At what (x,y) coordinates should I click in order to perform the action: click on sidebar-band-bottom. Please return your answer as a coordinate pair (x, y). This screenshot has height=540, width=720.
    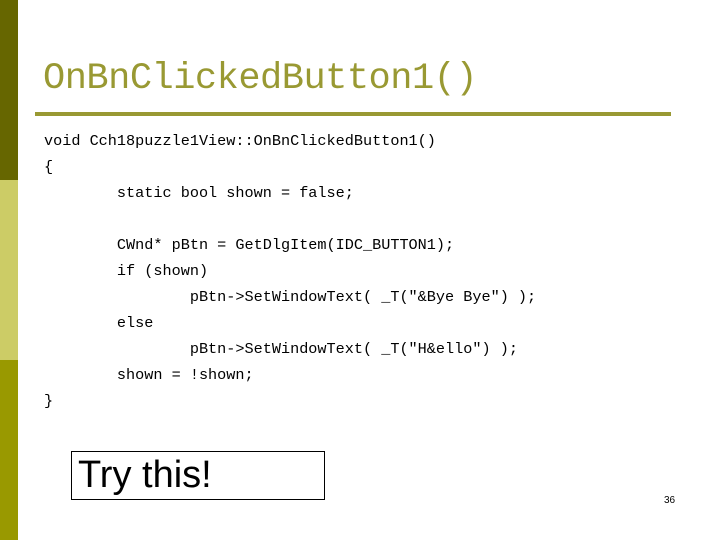
    Looking at the image, I should click on (9, 450).